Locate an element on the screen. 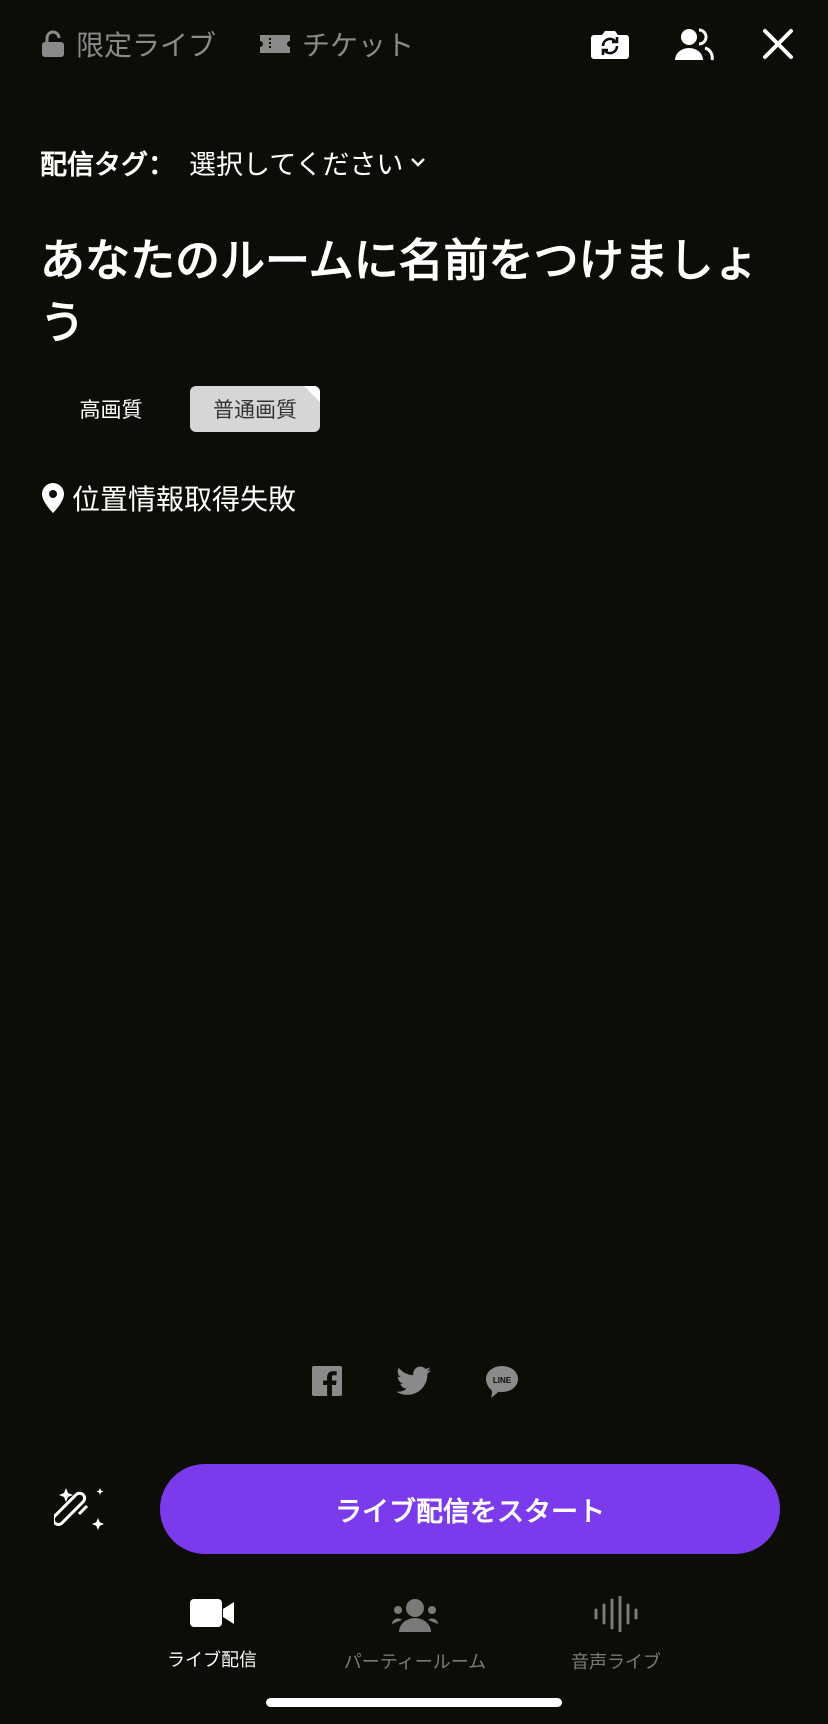 The width and height of the screenshot is (828, 1724). room-name-input: あなたのルームに名前をつけましょう is located at coordinates (400, 292).